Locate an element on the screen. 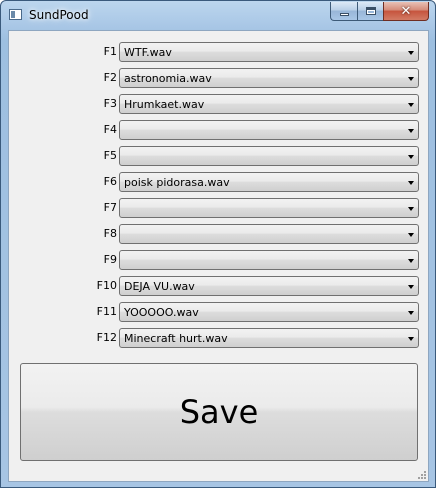 This screenshot has height=488, width=436. hotkey-row-f8: F8 is located at coordinates (218, 234).